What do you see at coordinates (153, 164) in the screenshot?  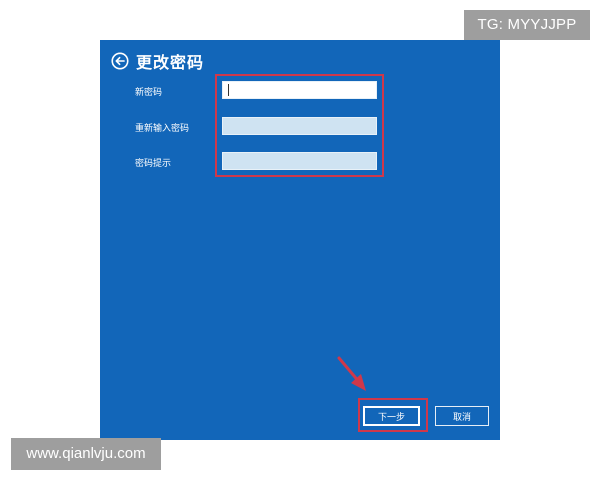 I see `password-hint-label: 密码提示` at bounding box center [153, 164].